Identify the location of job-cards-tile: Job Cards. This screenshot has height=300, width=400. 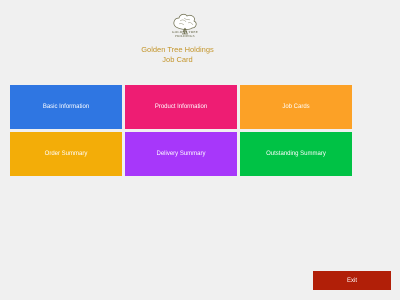
(296, 107).